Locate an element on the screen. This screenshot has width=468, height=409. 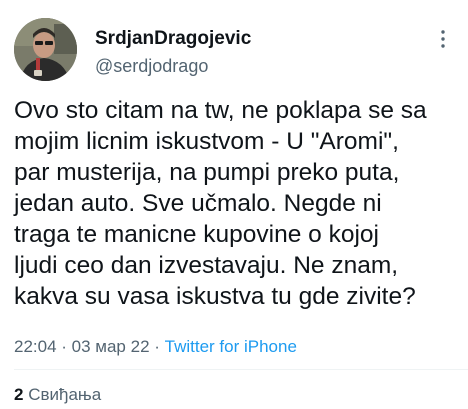
more-options-button is located at coordinates (443, 39).